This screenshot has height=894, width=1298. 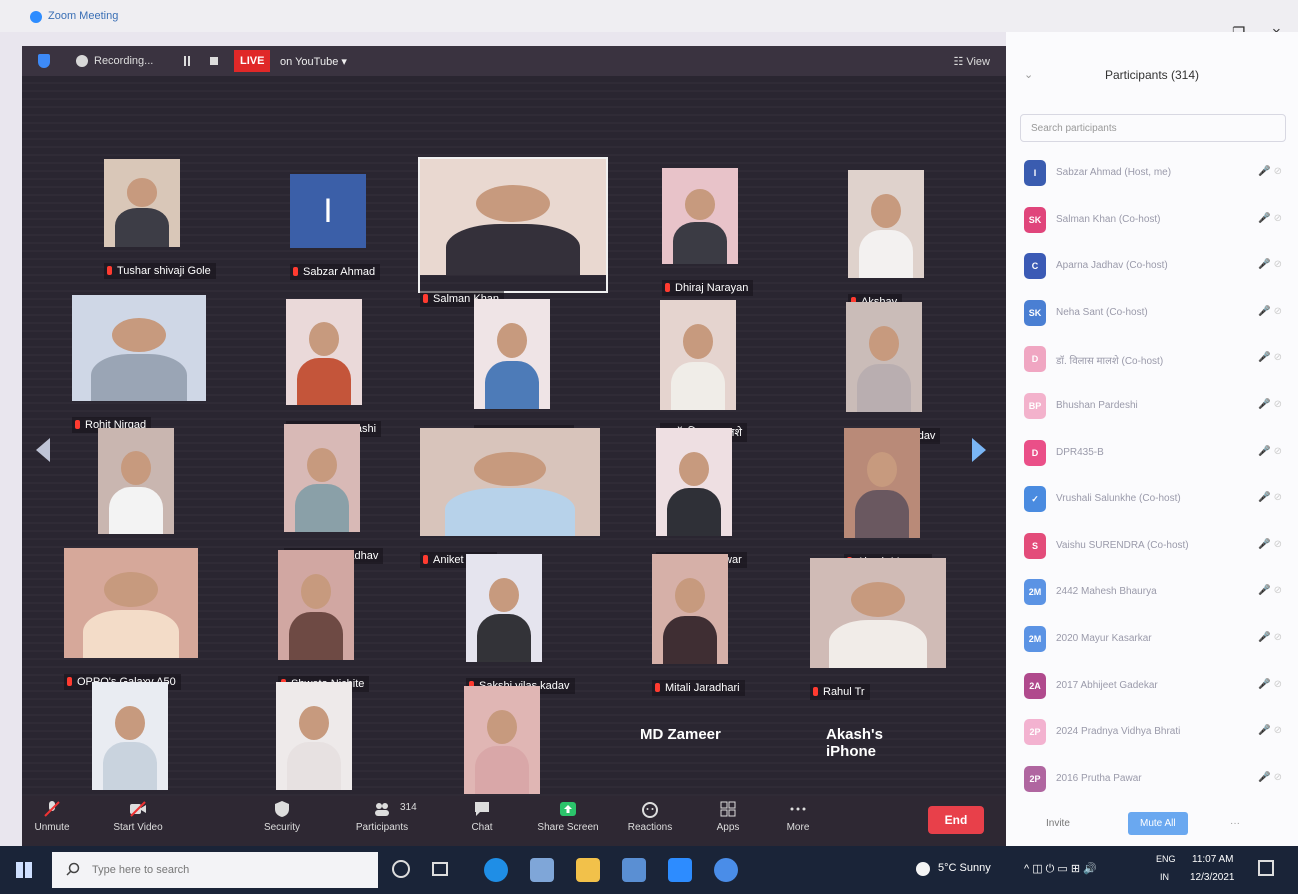 What do you see at coordinates (334, 494) in the screenshot?
I see `participant-video-tile: Anamika Jadhav` at bounding box center [334, 494].